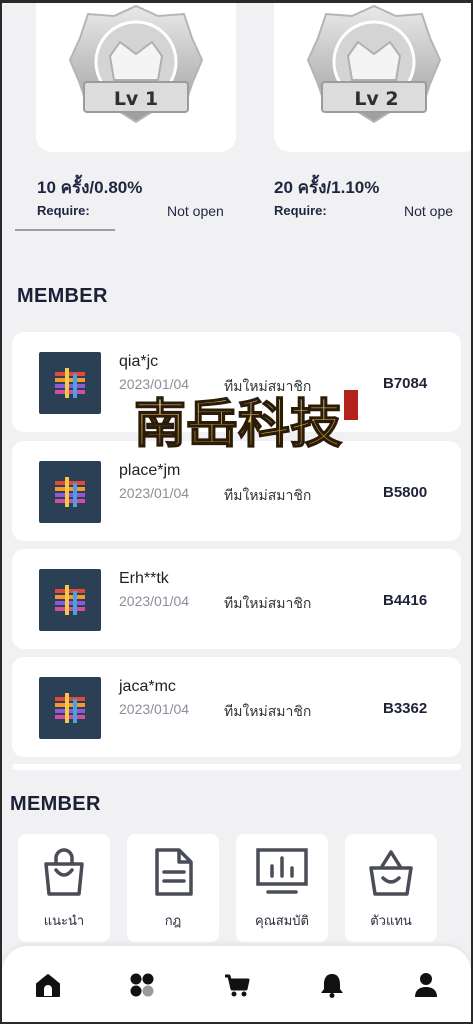 Image resolution: width=473 pixels, height=1024 pixels. What do you see at coordinates (173, 921) in the screenshot?
I see `menu-label: กฎ` at bounding box center [173, 921].